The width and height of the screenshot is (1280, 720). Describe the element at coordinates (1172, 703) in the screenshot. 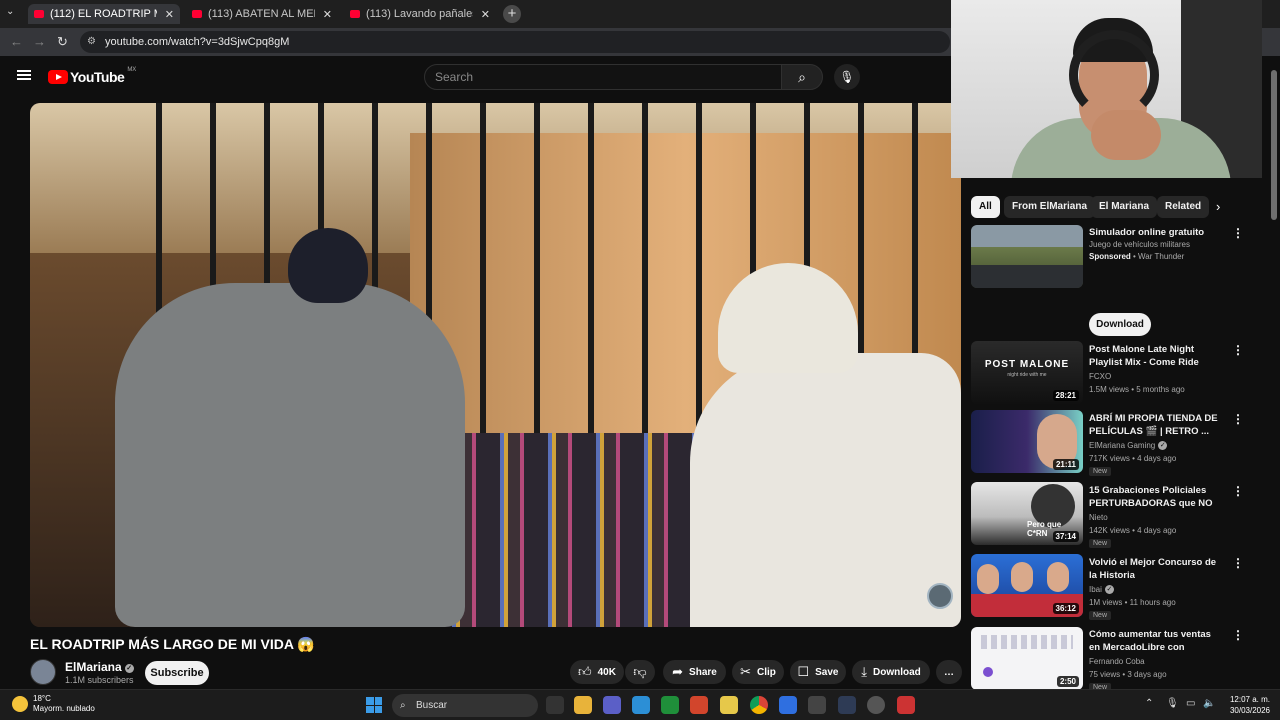

I see `mic-tray-icon: 🎙` at that location.